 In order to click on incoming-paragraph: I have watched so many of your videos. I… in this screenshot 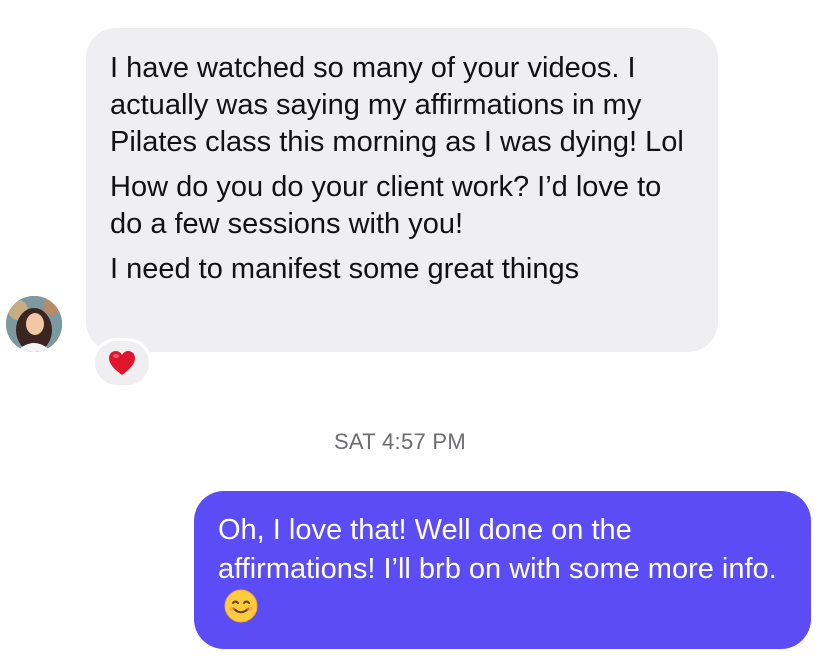, I will do `click(397, 105)`.